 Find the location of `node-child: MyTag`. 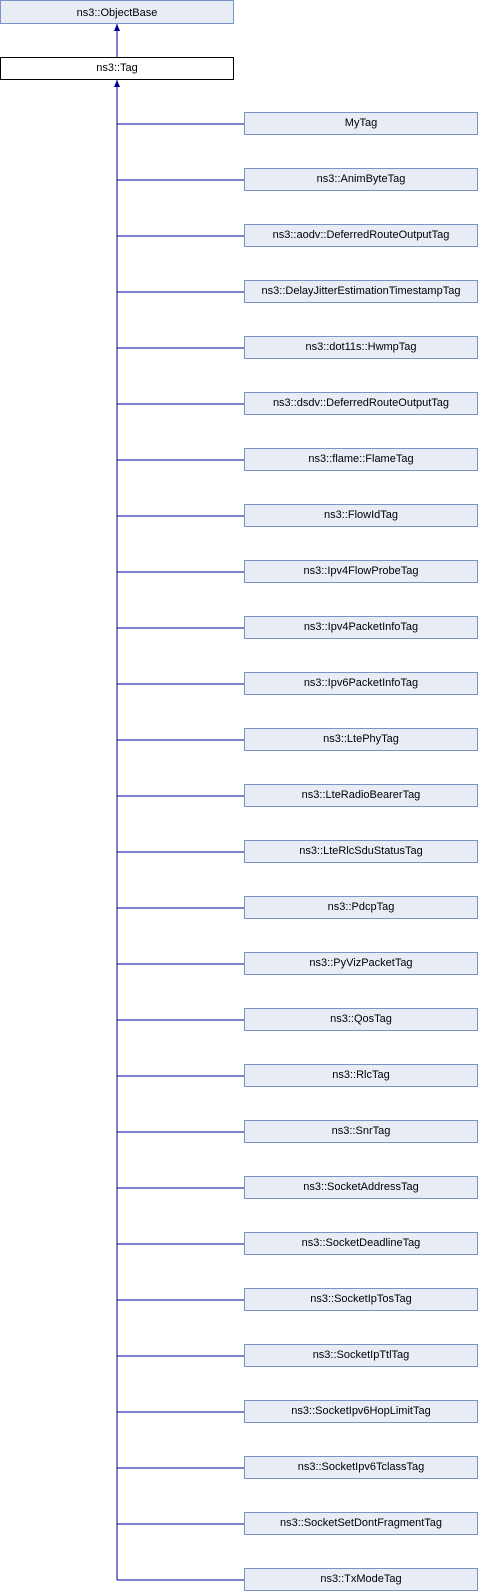

node-child: MyTag is located at coordinates (361, 123).